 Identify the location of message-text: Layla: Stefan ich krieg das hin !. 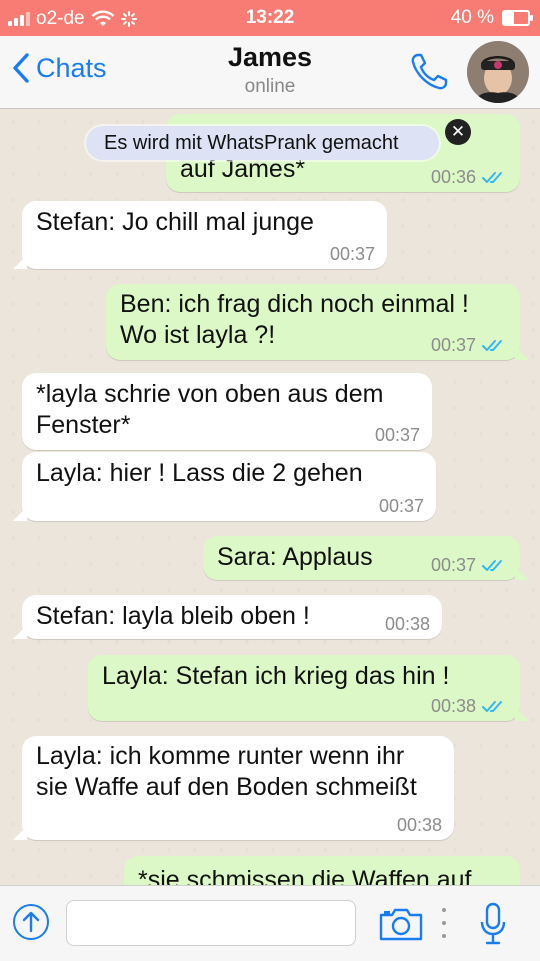
(276, 676).